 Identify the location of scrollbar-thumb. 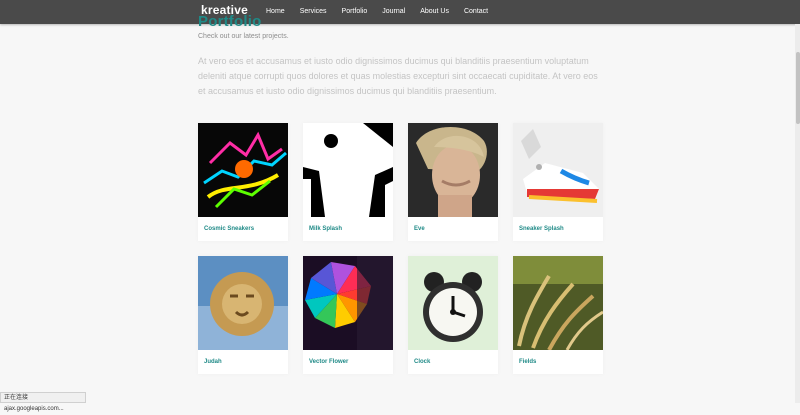
(798, 88).